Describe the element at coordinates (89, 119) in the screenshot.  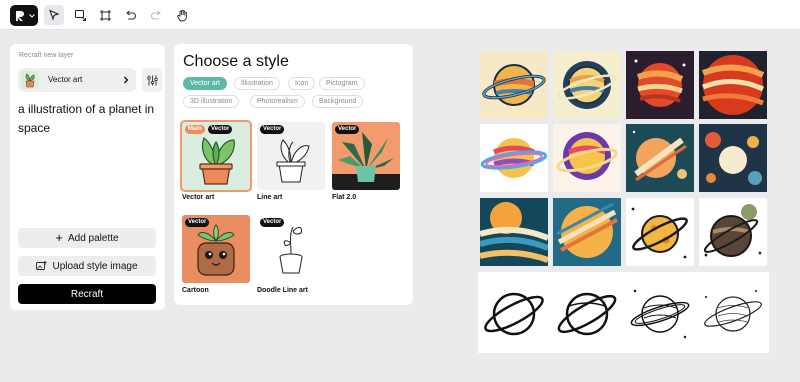
I see `prompt-input: a illustration of a planet in space` at that location.